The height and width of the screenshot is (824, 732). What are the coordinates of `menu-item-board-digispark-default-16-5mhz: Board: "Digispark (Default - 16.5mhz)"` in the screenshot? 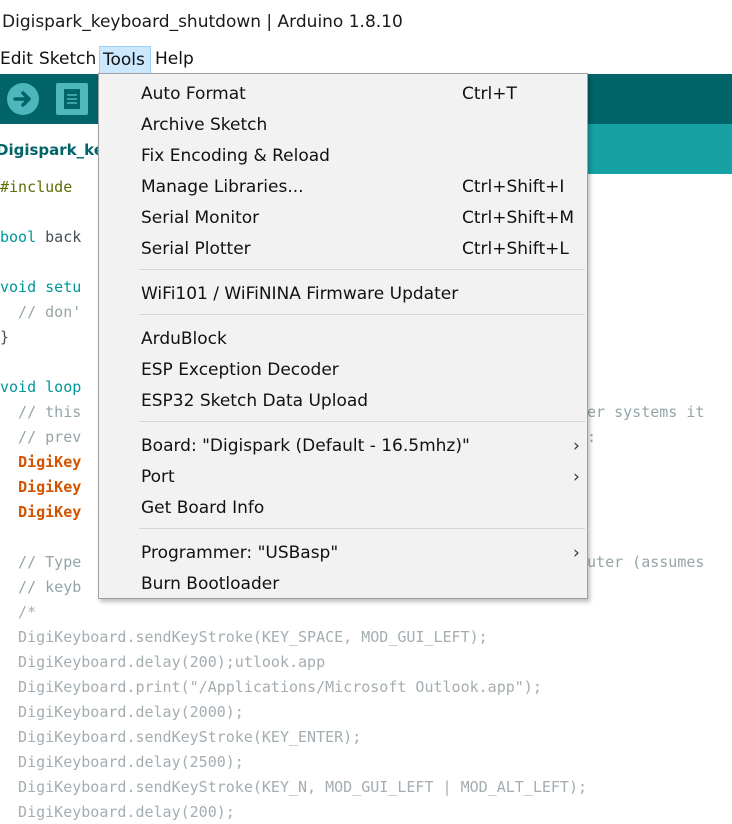 It's located at (305, 446).